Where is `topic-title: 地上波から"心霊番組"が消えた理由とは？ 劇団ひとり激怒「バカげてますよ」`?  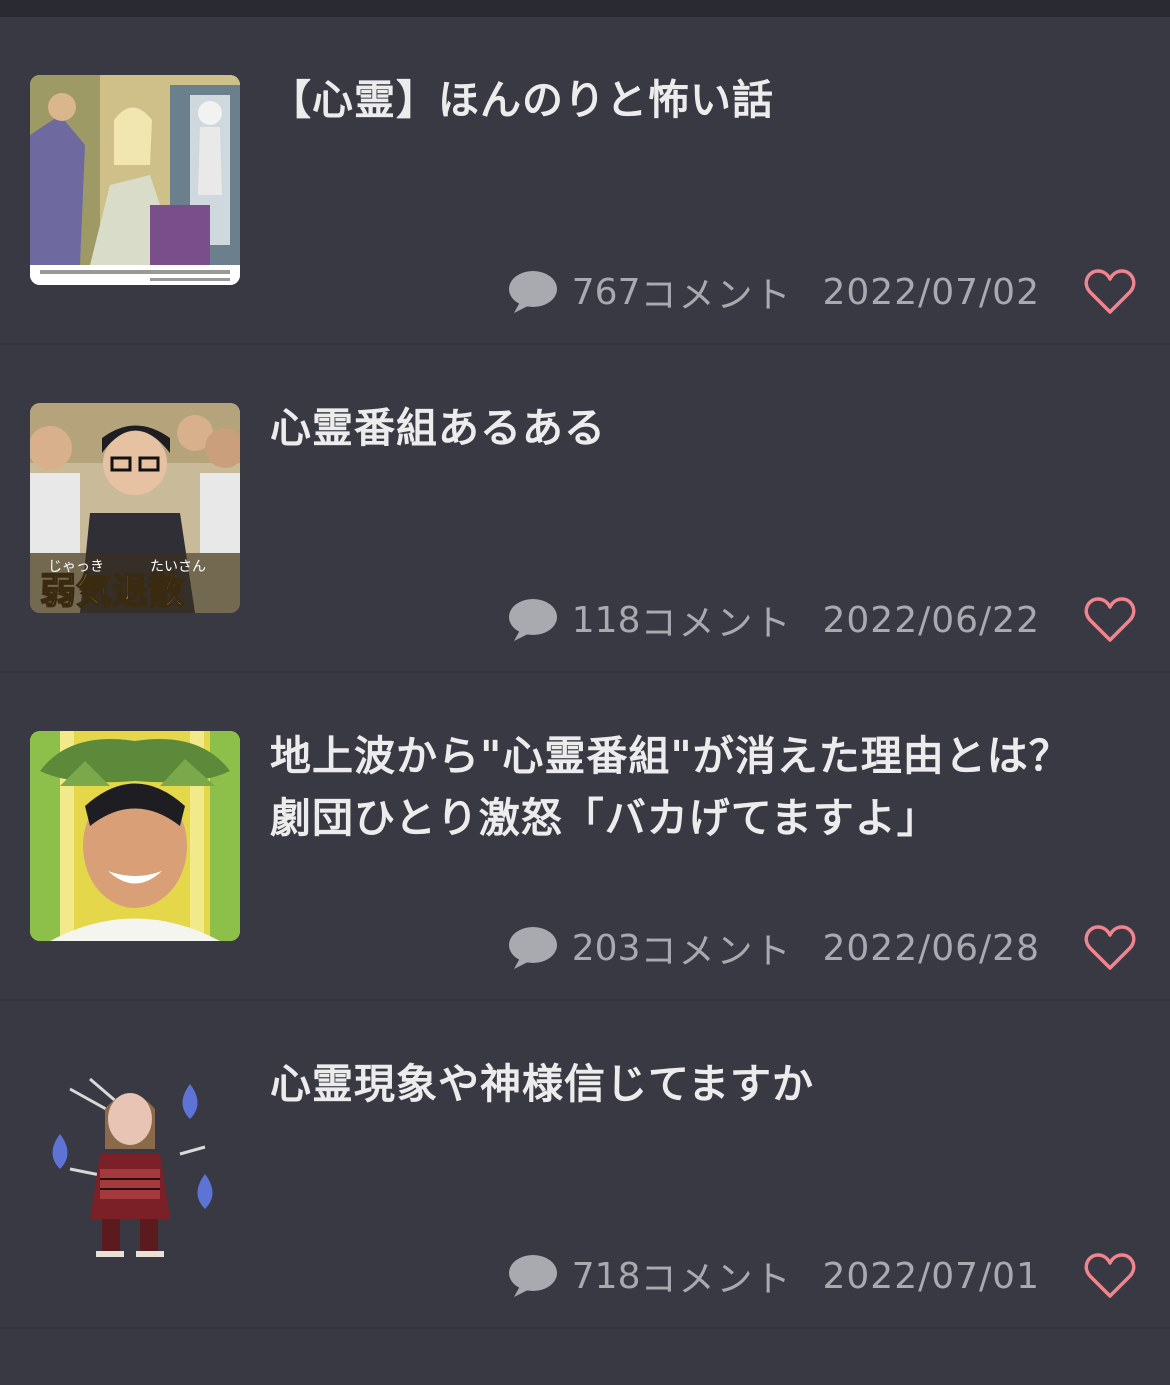 topic-title: 地上波から"心霊番組"が消えた理由とは？ 劇団ひとり激怒「バカげてますよ」 is located at coordinates (700, 787).